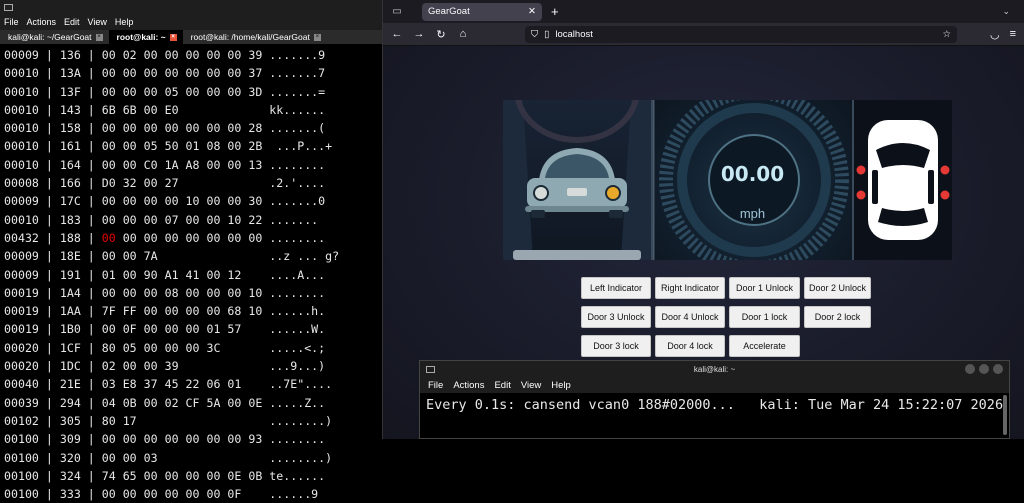 The width and height of the screenshot is (1024, 503). What do you see at coordinates (70, 146) in the screenshot?
I see `can-id: 161` at bounding box center [70, 146].